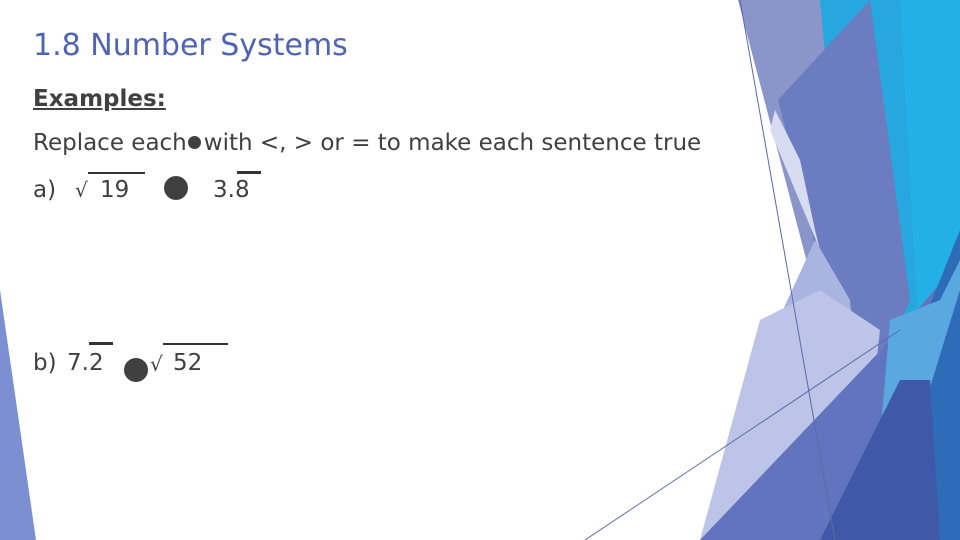 The height and width of the screenshot is (540, 960). I want to click on repeating-decimal: 7.2, so click(85, 363).